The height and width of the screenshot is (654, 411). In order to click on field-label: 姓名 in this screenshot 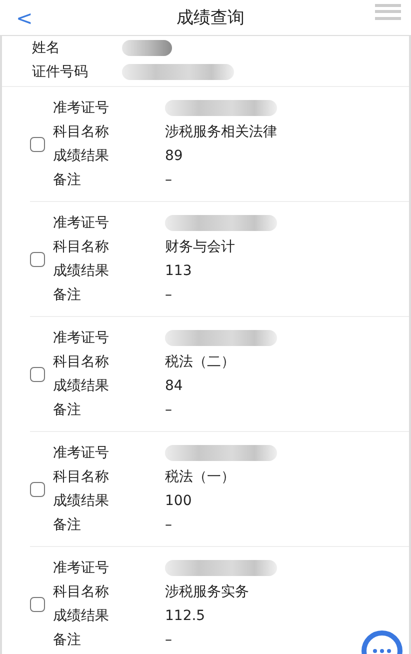, I will do `click(46, 48)`.